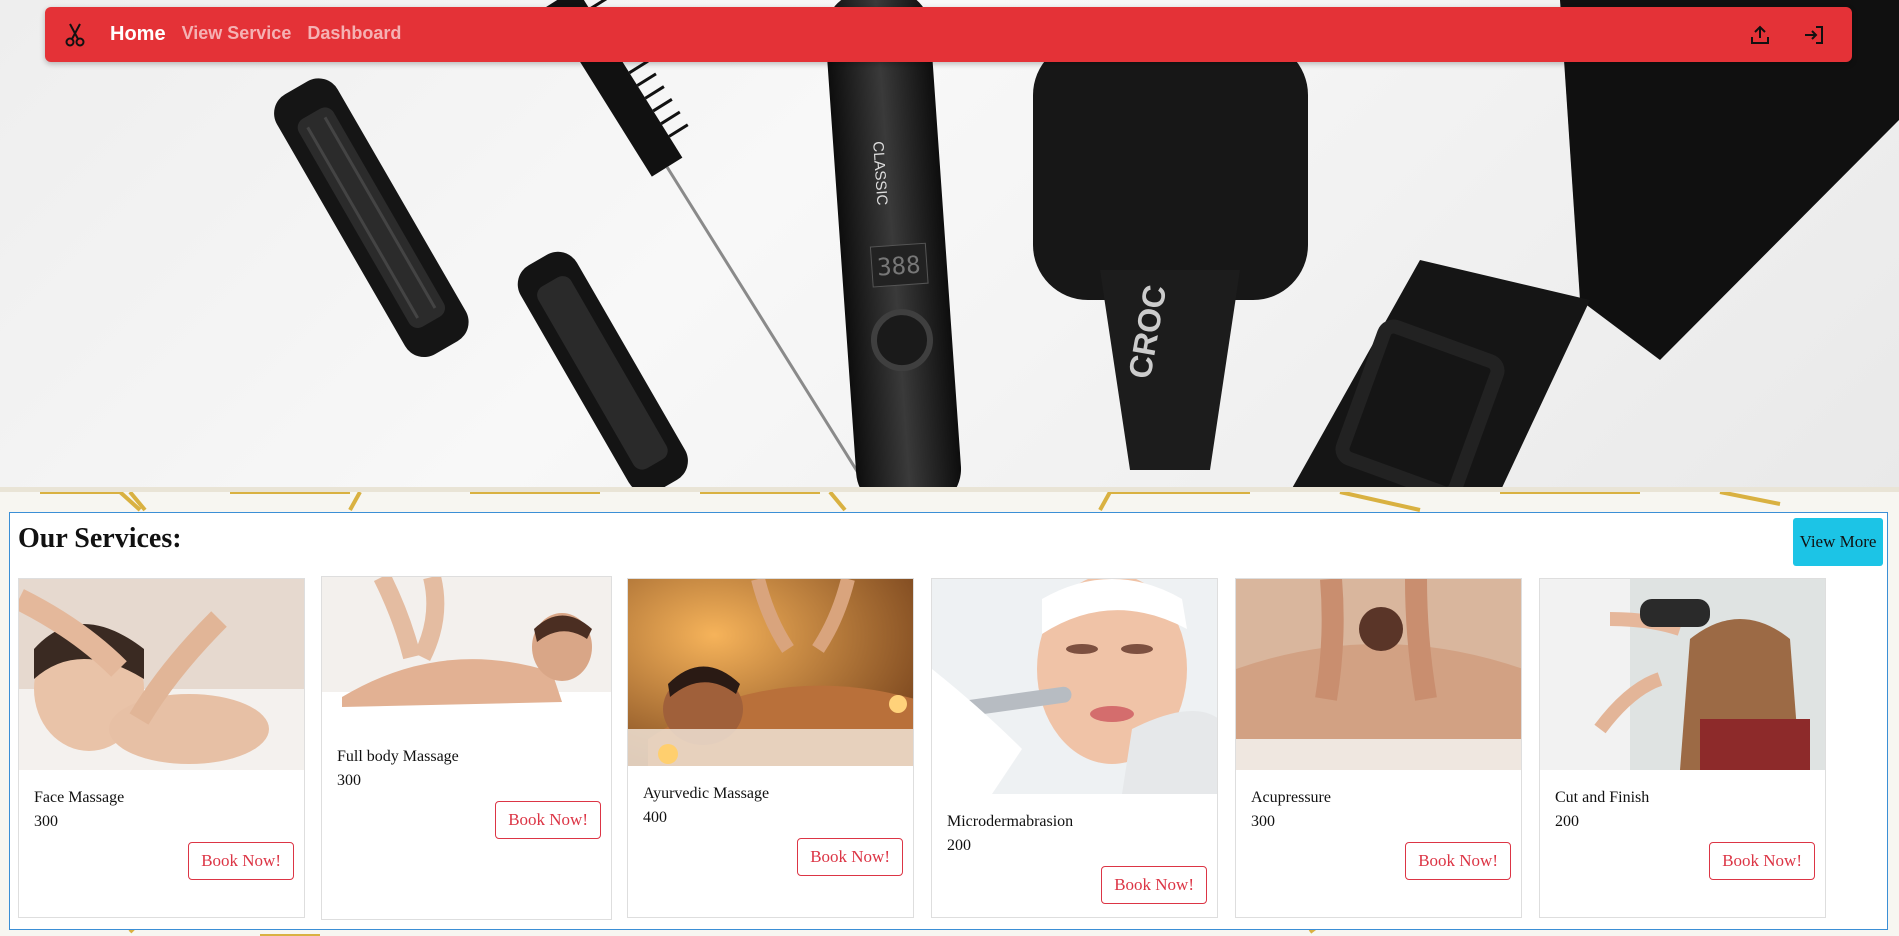 Image resolution: width=1899 pixels, height=936 pixels. I want to click on service-image-cut-and-finish, so click(1682, 674).